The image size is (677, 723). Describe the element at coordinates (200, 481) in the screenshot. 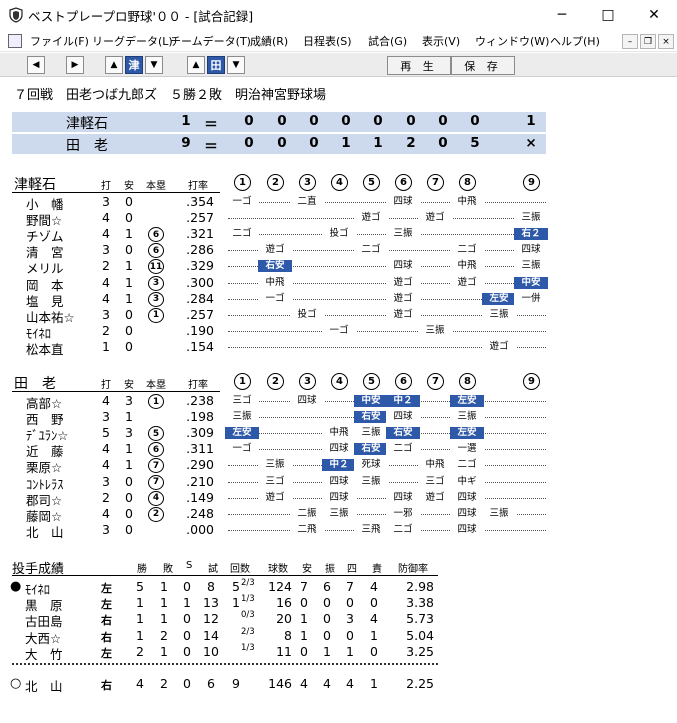

I see `player-average: .210` at that location.